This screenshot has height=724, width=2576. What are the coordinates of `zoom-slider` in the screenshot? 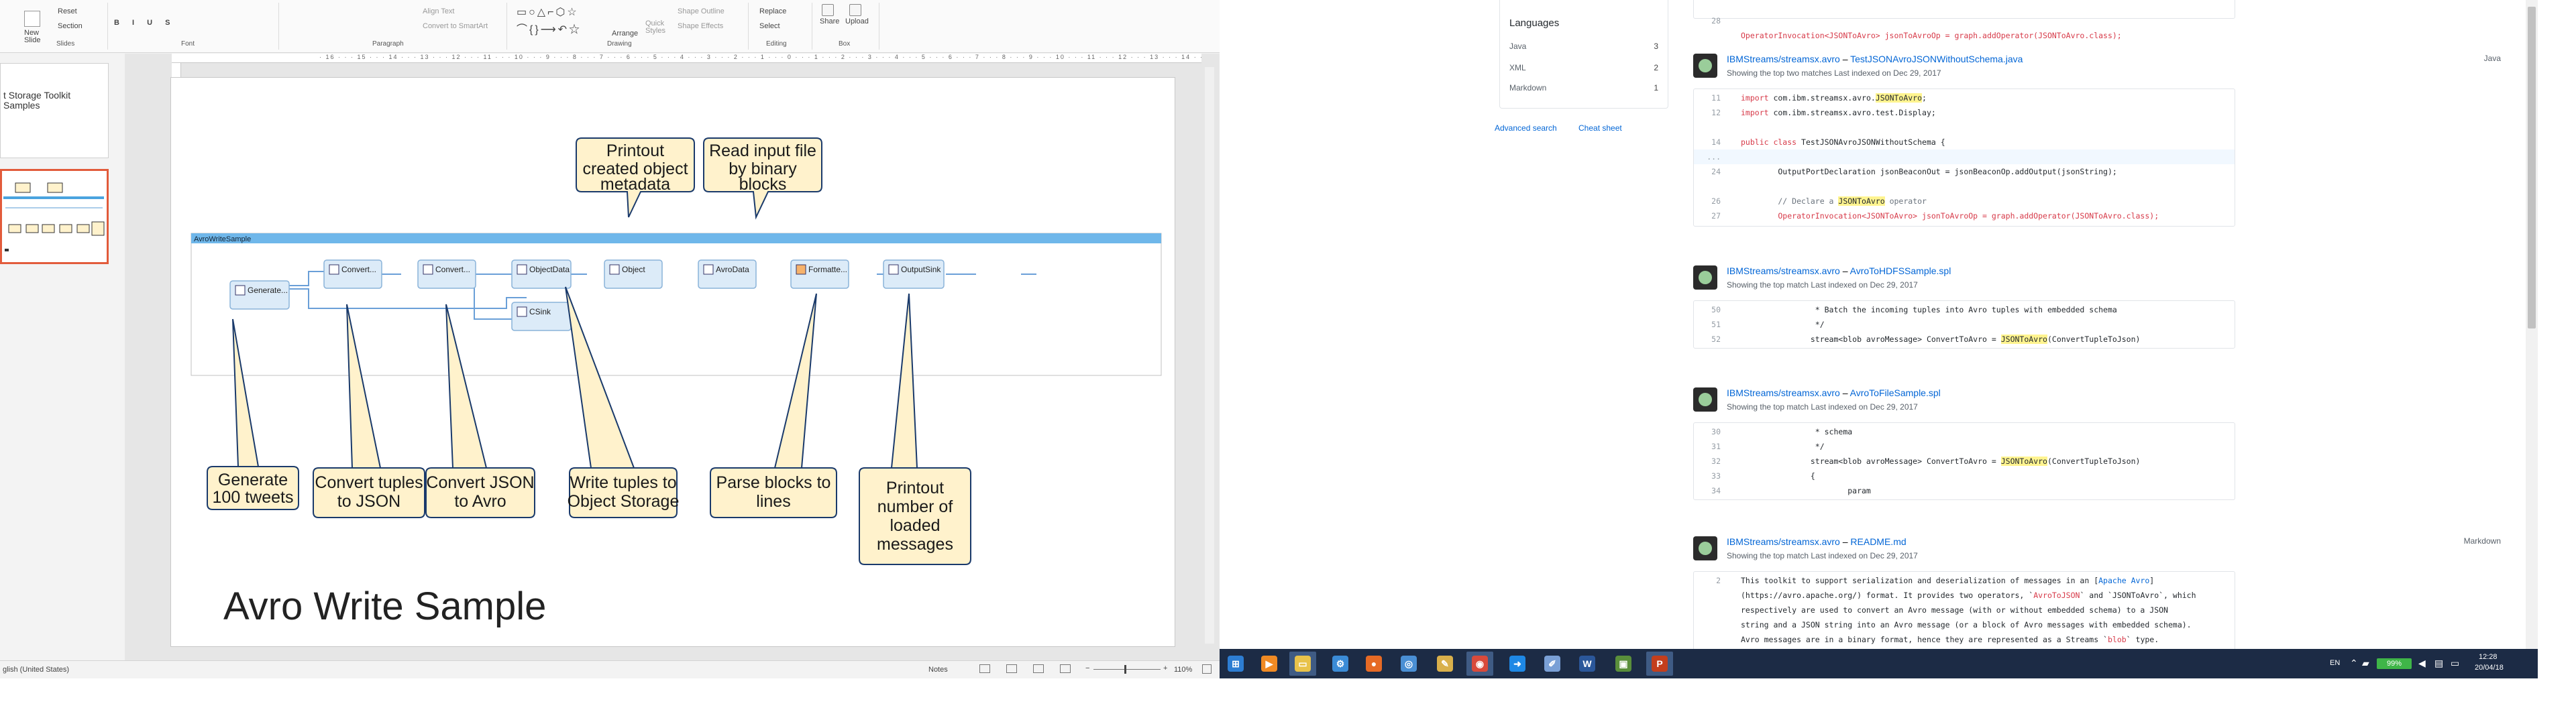 It's located at (1127, 669).